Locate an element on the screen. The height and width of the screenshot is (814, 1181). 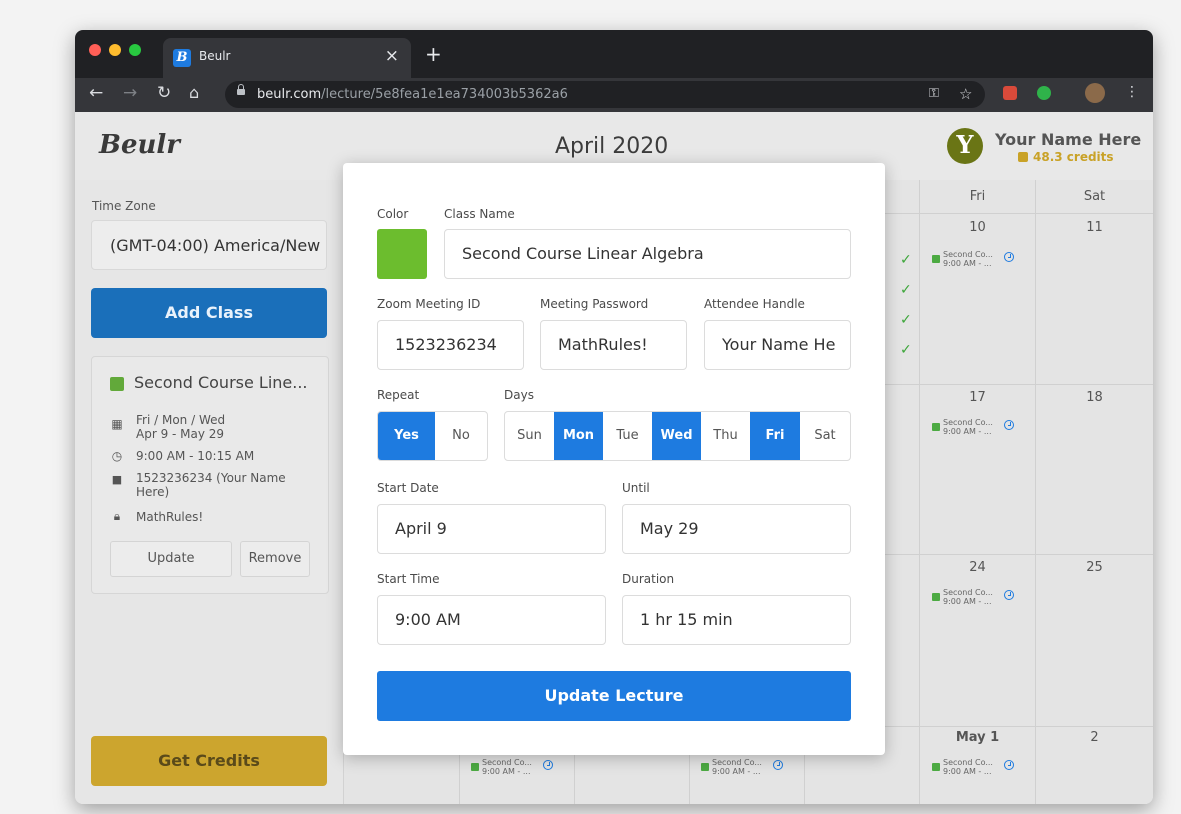
day-sat-option: Sat is located at coordinates (825, 436).